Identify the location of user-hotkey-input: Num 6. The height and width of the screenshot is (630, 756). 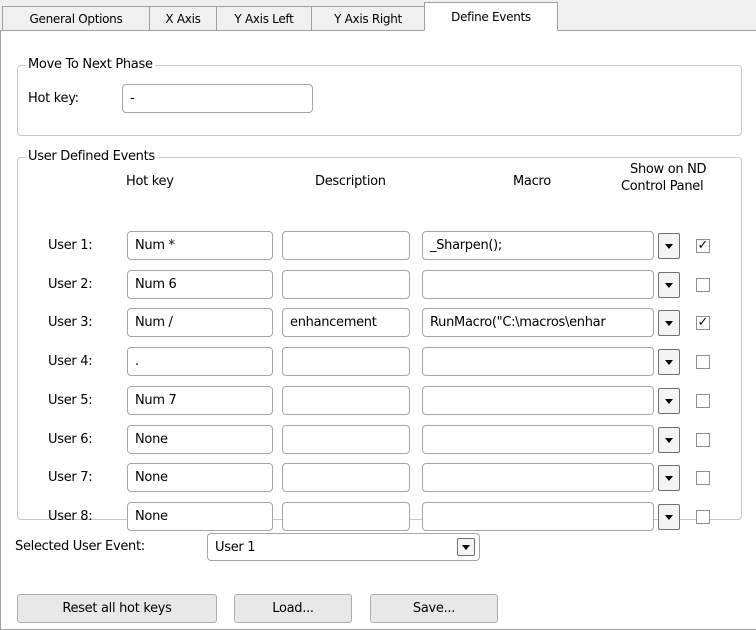
(200, 284).